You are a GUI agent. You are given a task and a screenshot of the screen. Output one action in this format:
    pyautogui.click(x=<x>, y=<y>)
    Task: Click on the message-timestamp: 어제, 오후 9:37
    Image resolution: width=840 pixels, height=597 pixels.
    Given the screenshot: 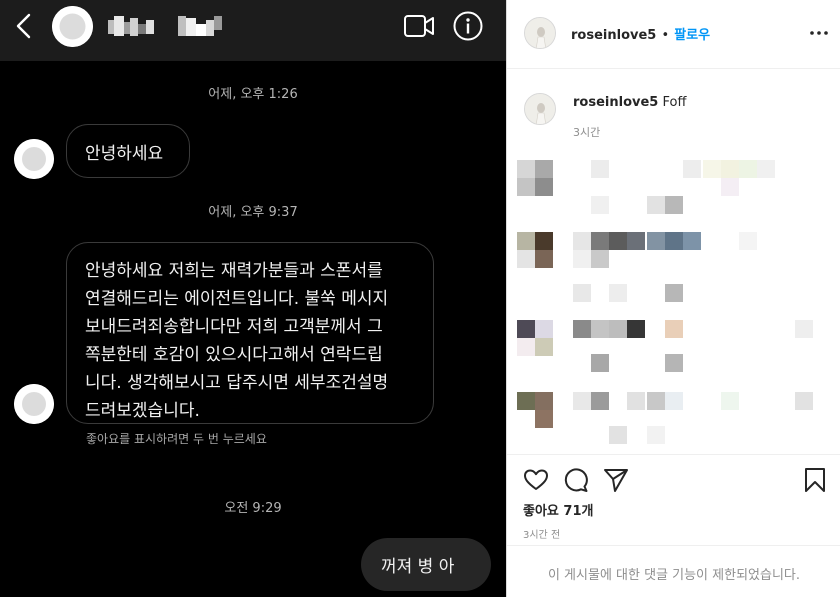 What is the action you would take?
    pyautogui.click(x=253, y=212)
    